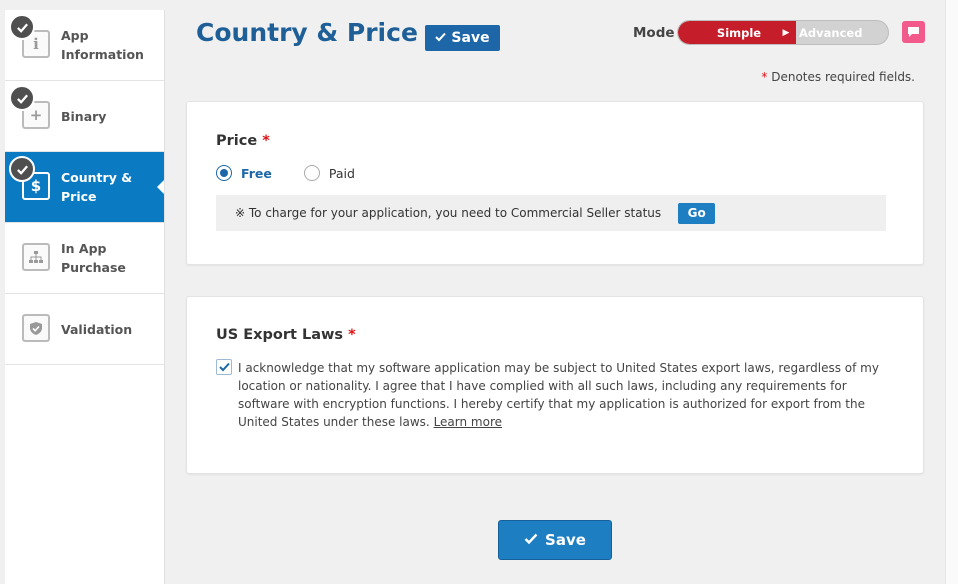  I want to click on sidebar-item-binary: + Binary, so click(84, 116).